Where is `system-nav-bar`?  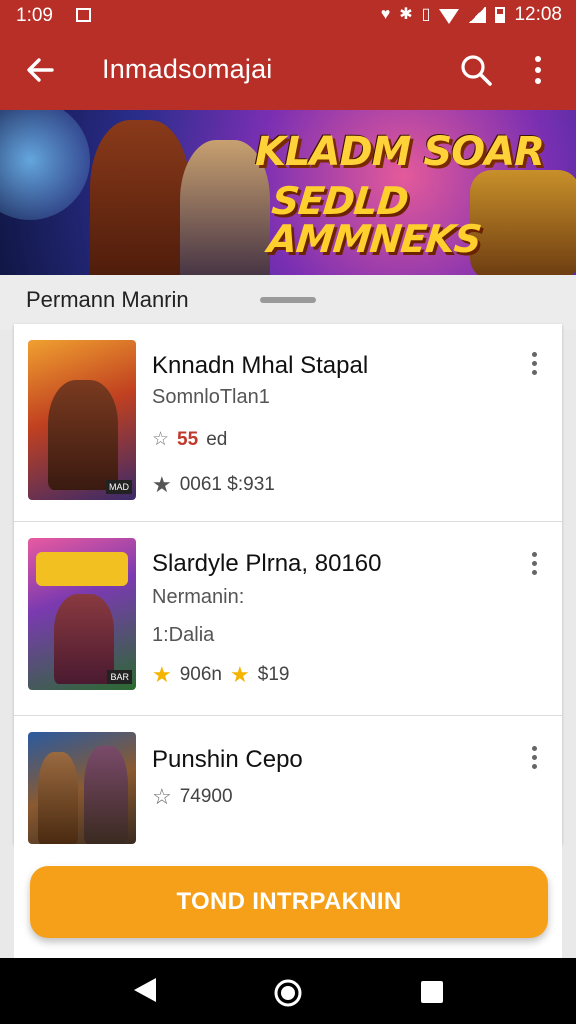
system-nav-bar is located at coordinates (288, 991).